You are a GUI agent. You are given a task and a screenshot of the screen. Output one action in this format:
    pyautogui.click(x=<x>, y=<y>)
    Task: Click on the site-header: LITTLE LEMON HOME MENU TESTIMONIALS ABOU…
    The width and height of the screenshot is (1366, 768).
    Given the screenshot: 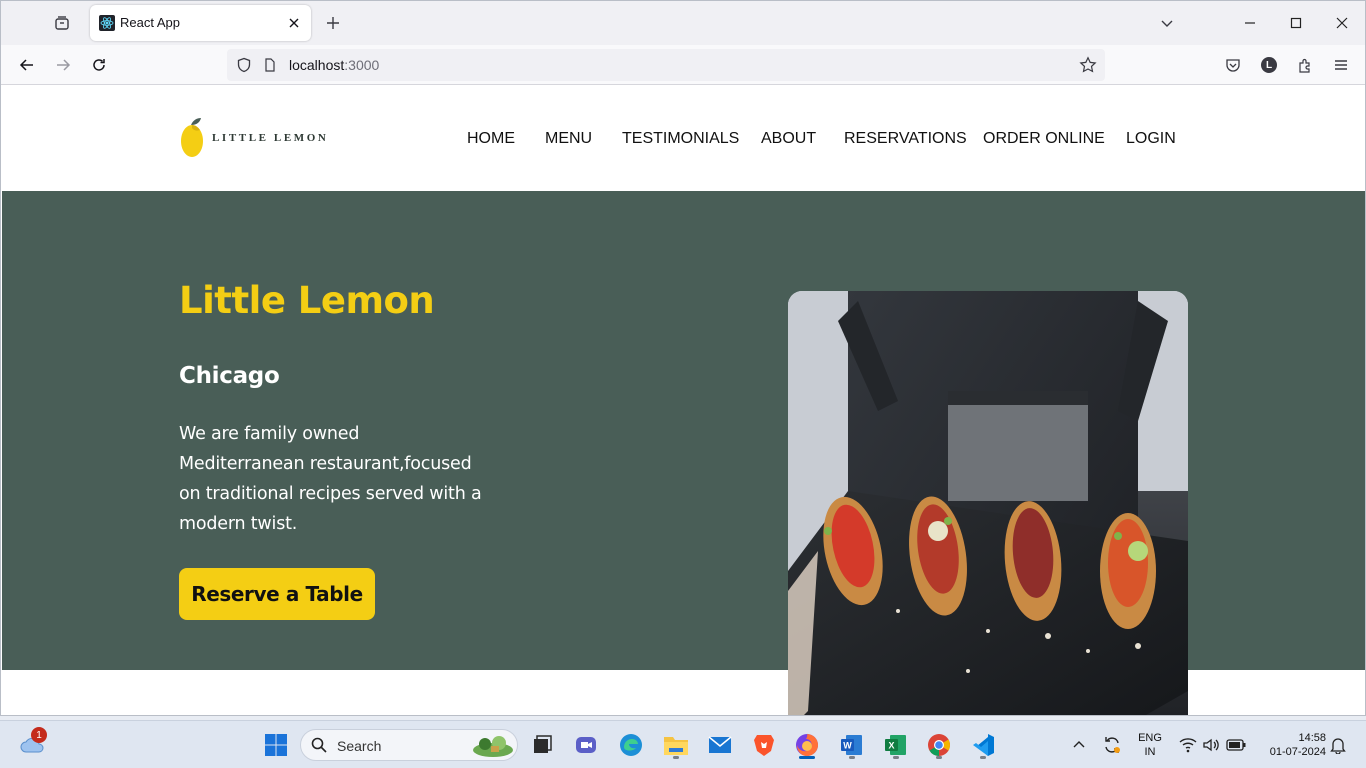 What is the action you would take?
    pyautogui.click(x=683, y=138)
    